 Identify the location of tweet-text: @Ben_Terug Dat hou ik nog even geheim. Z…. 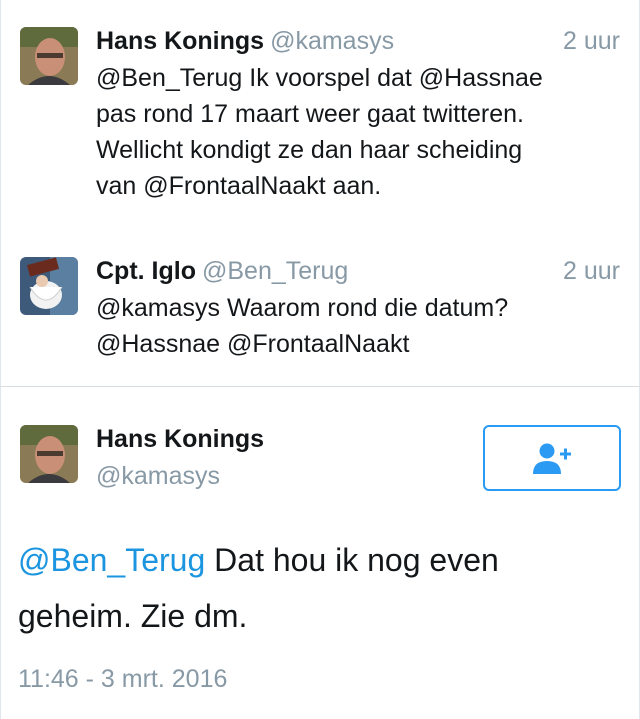
(319, 588).